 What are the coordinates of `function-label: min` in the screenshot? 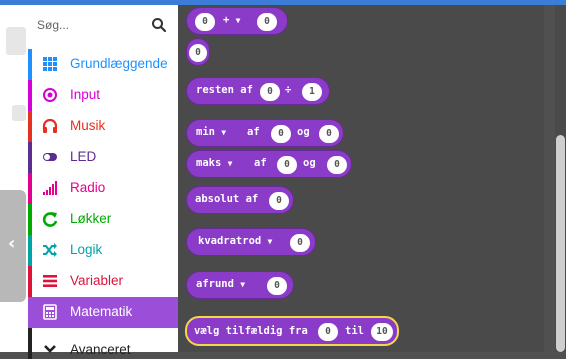 It's located at (205, 132).